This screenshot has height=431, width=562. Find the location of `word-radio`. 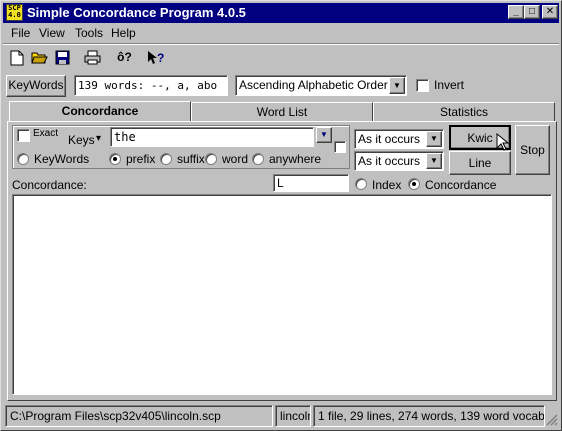

word-radio is located at coordinates (211, 159).